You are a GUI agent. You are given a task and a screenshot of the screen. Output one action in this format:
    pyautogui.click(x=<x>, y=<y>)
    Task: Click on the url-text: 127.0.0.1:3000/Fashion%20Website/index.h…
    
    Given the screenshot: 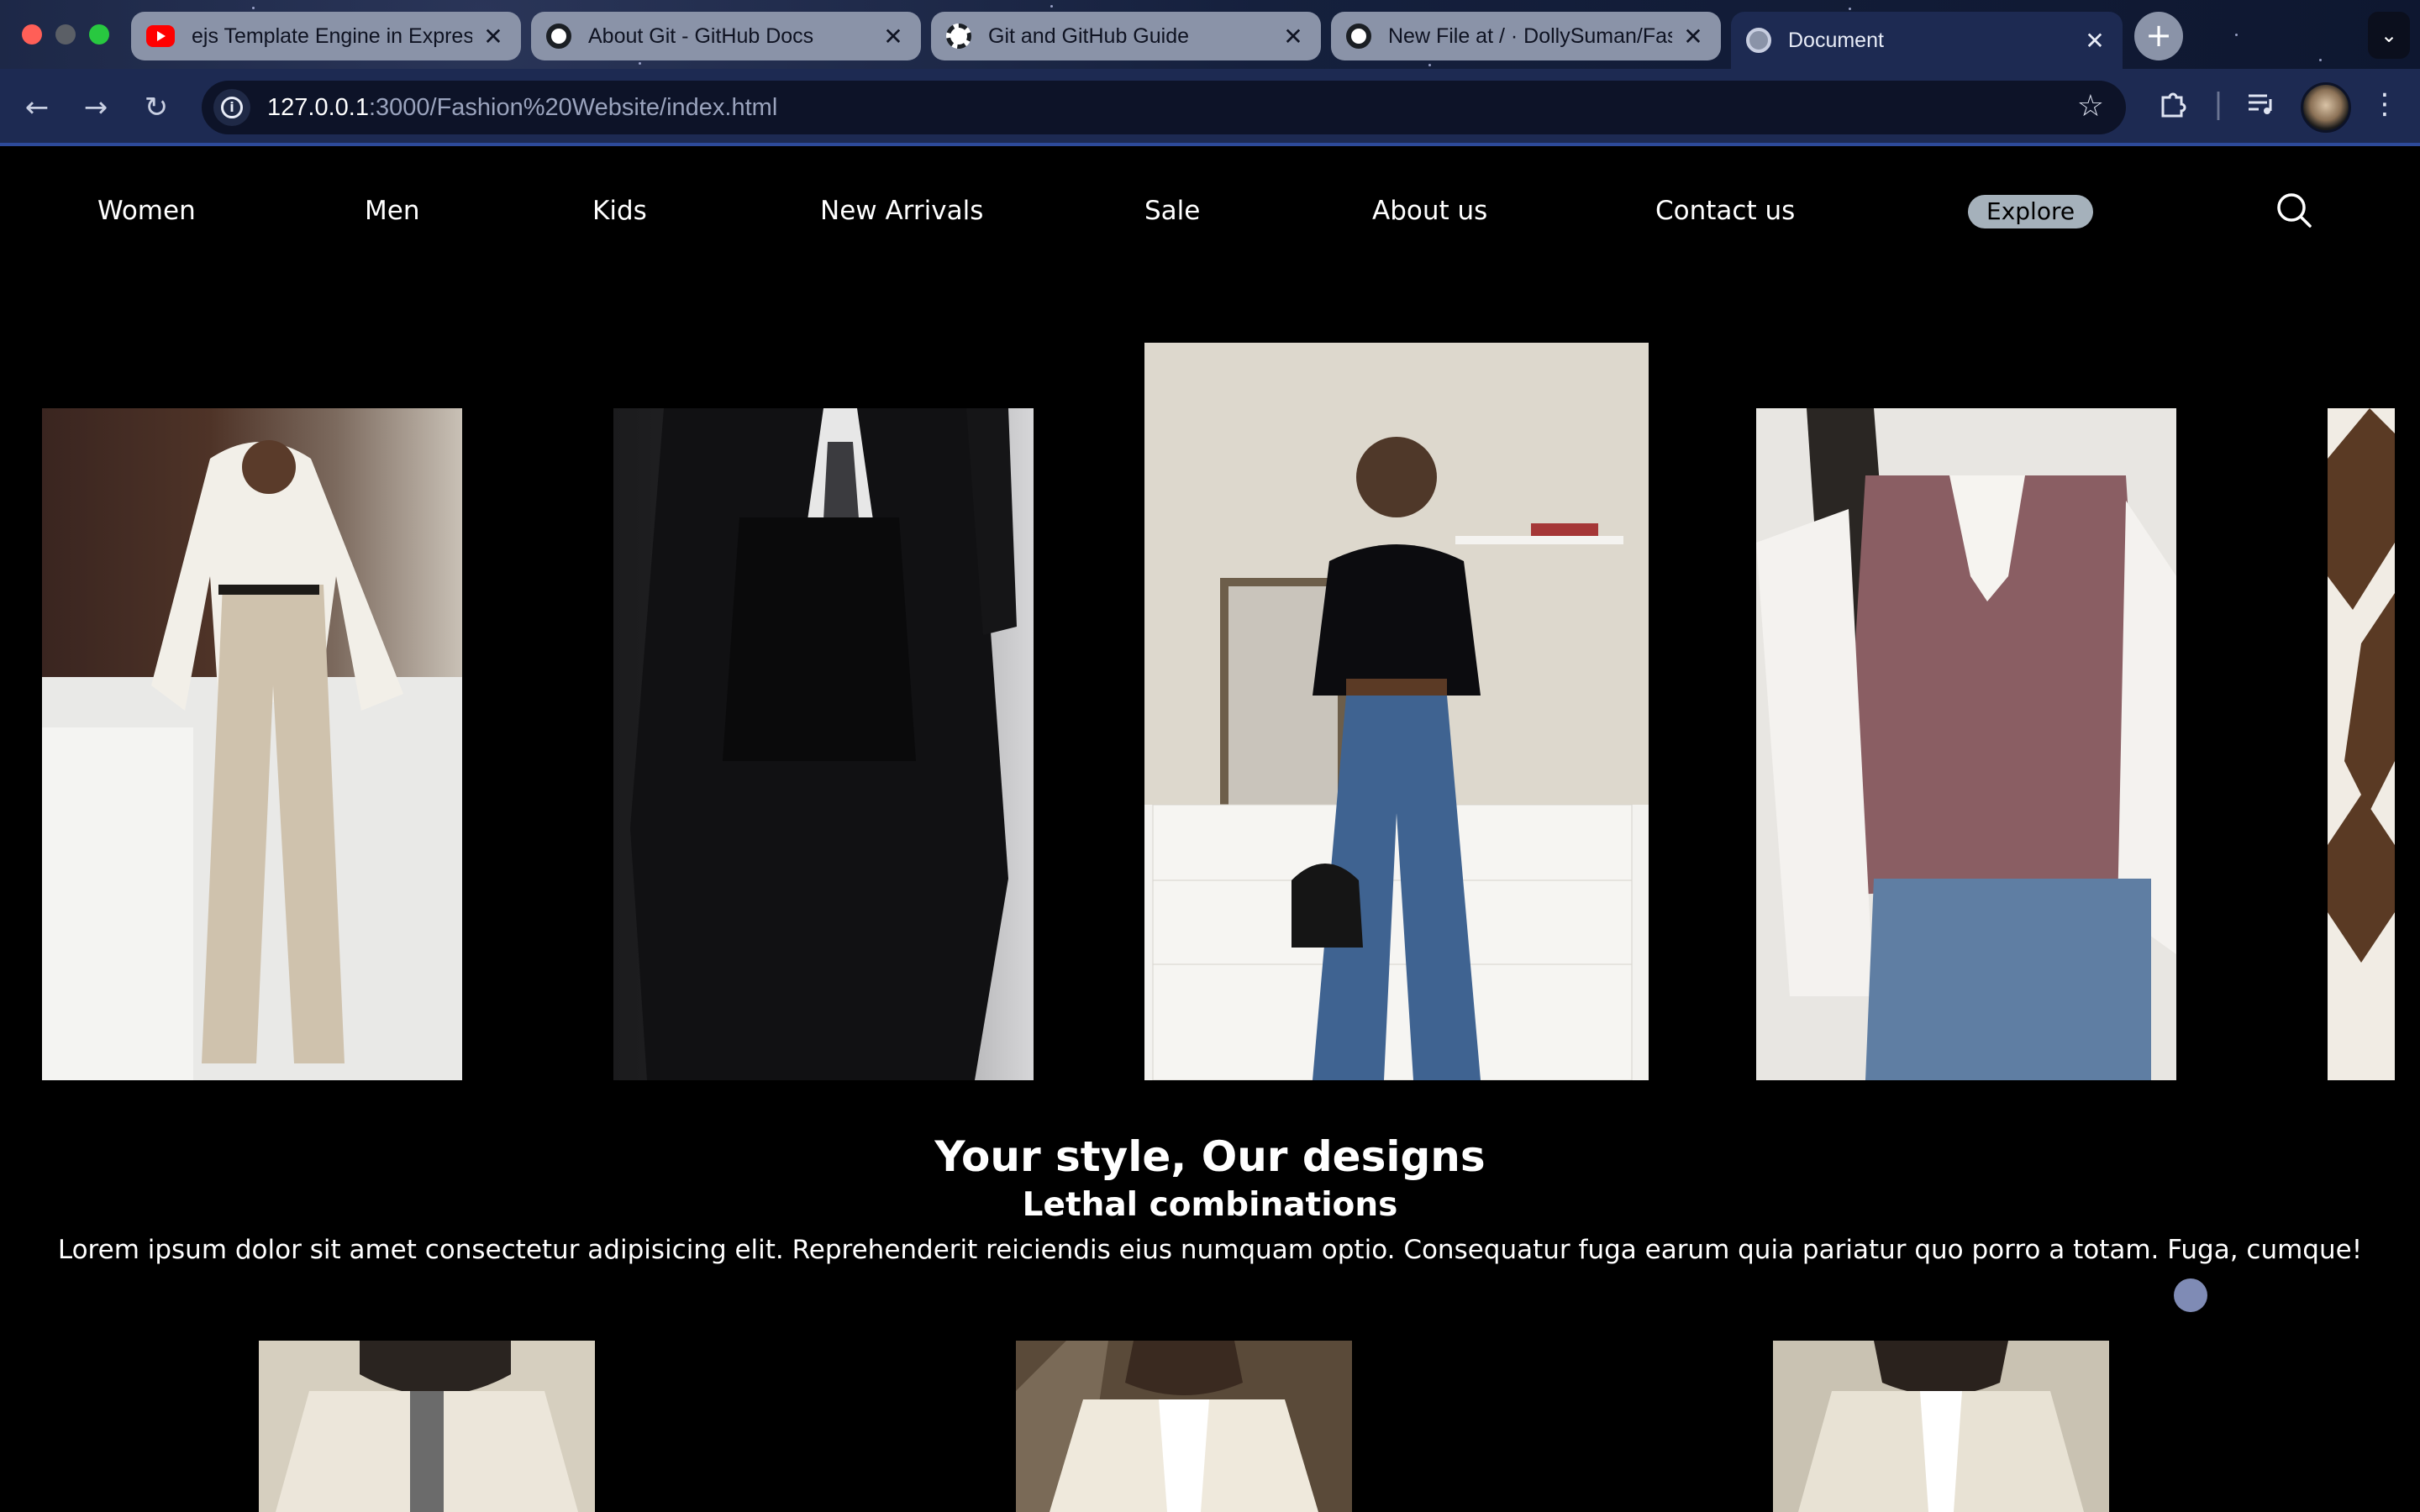 What is the action you would take?
    pyautogui.click(x=522, y=108)
    